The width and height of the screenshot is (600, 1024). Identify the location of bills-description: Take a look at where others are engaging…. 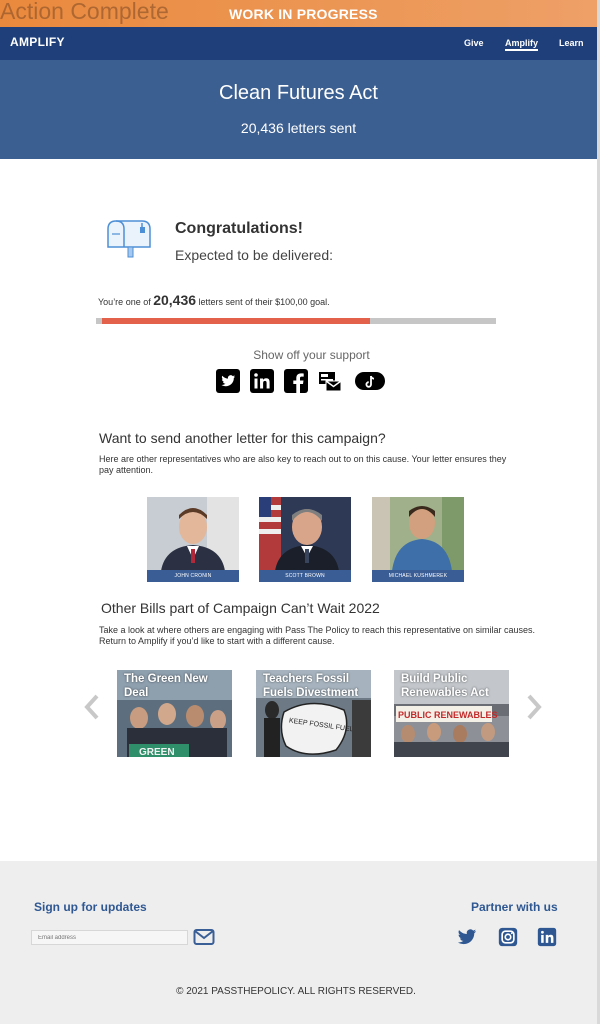
(317, 635).